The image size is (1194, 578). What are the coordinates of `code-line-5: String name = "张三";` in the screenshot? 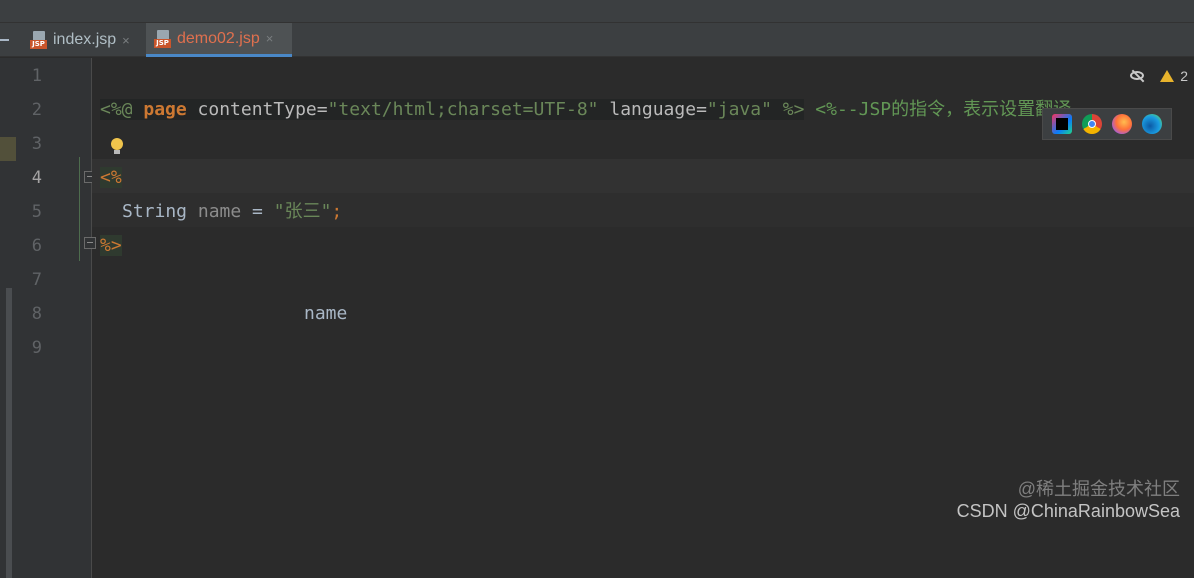 It's located at (232, 211).